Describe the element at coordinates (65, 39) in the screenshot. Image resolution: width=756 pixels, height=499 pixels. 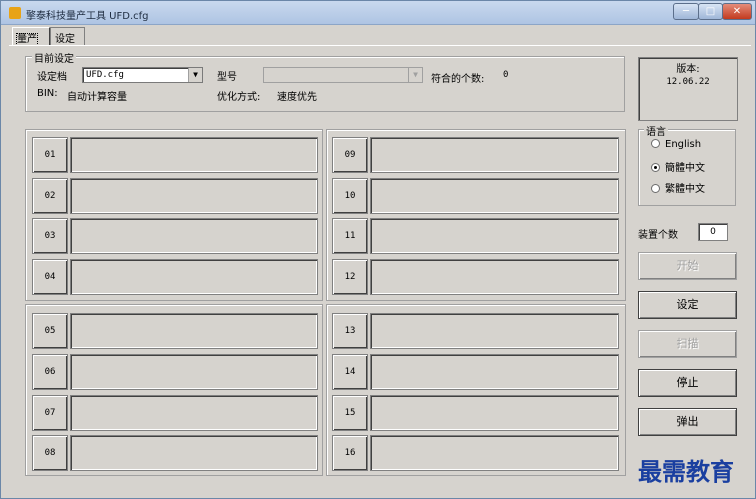
I see `tab-label: 设定` at that location.